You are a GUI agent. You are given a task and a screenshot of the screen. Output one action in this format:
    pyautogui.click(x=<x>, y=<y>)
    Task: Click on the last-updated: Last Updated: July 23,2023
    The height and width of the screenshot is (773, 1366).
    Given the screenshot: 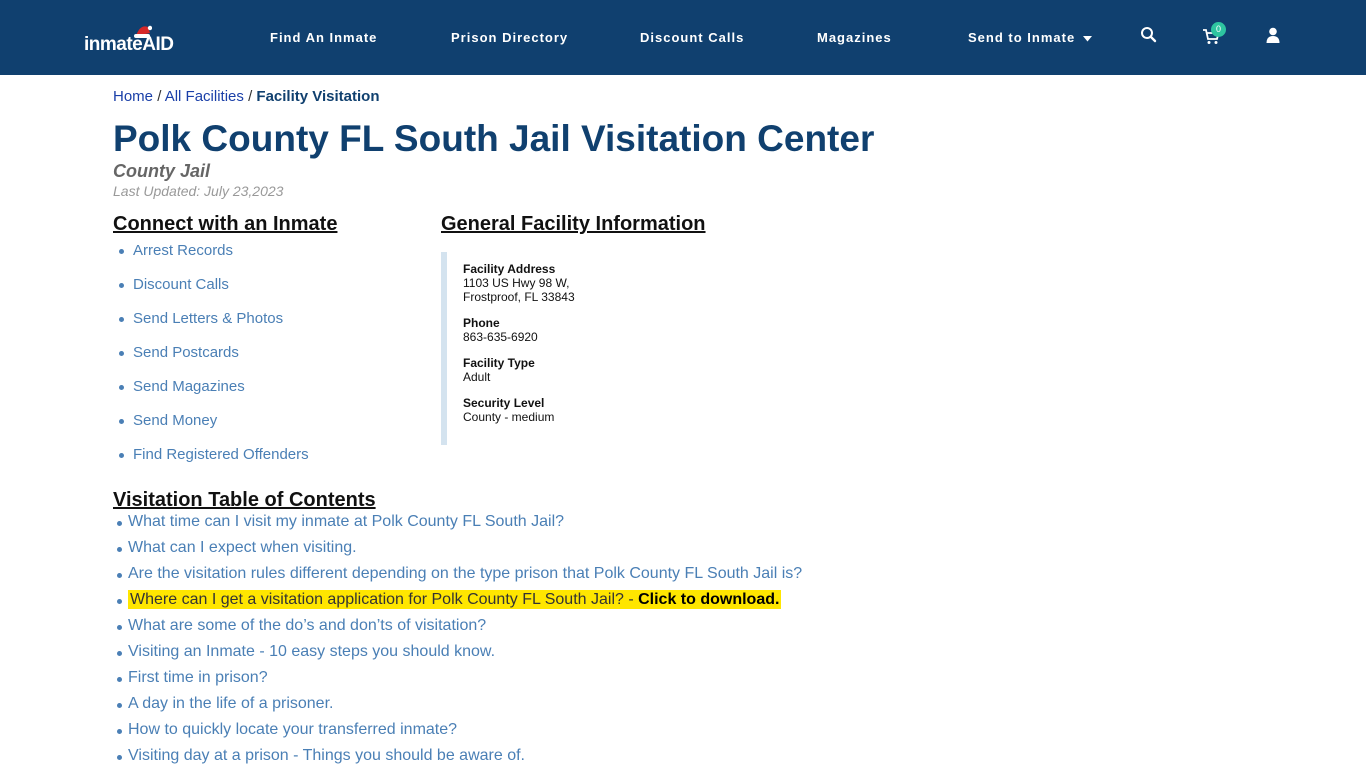 What is the action you would take?
    pyautogui.click(x=198, y=191)
    